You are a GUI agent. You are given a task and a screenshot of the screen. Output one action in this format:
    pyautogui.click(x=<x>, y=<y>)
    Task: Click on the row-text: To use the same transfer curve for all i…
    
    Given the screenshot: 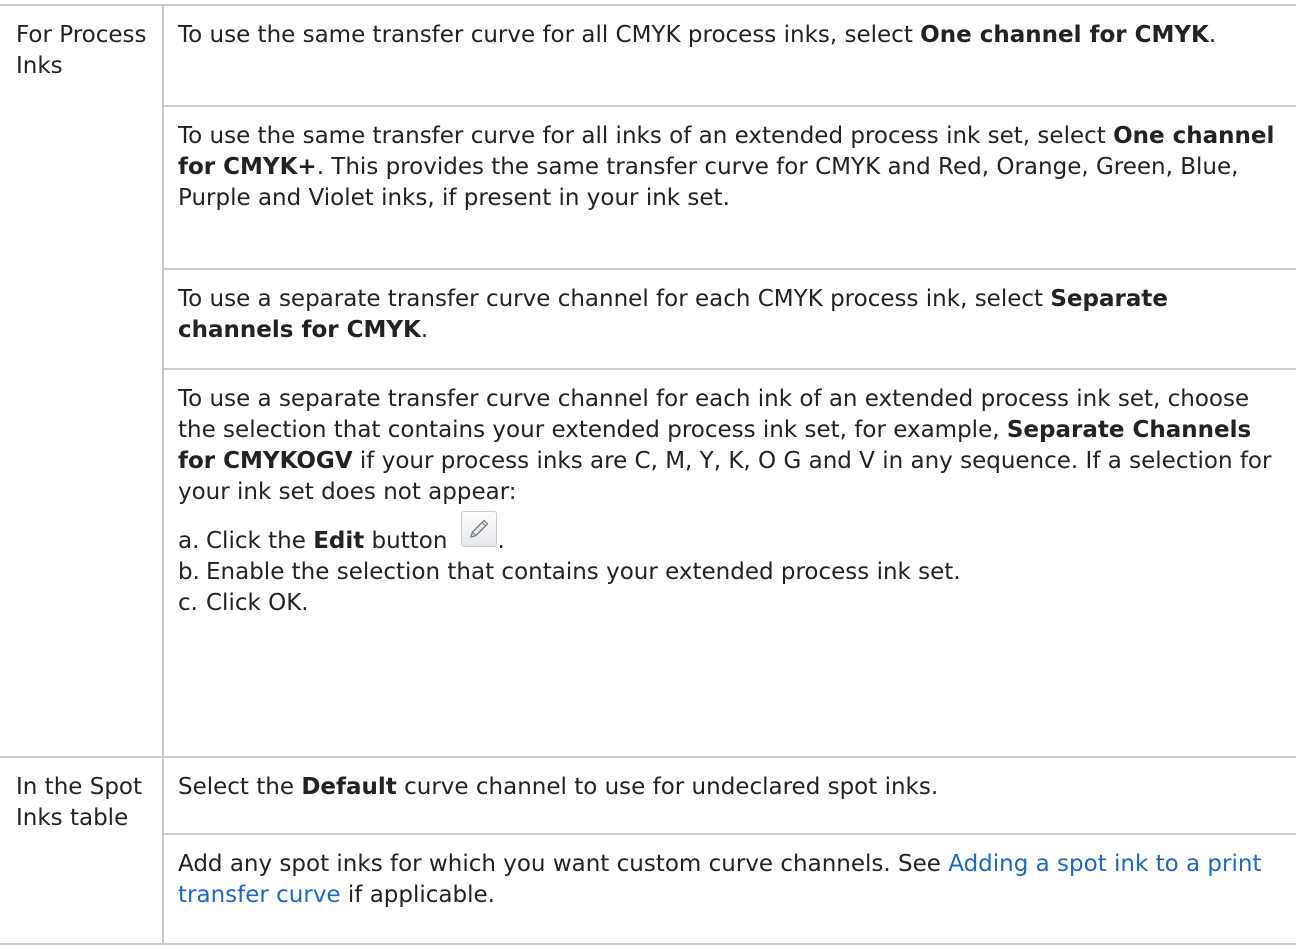 What is the action you would take?
    pyautogui.click(x=646, y=136)
    